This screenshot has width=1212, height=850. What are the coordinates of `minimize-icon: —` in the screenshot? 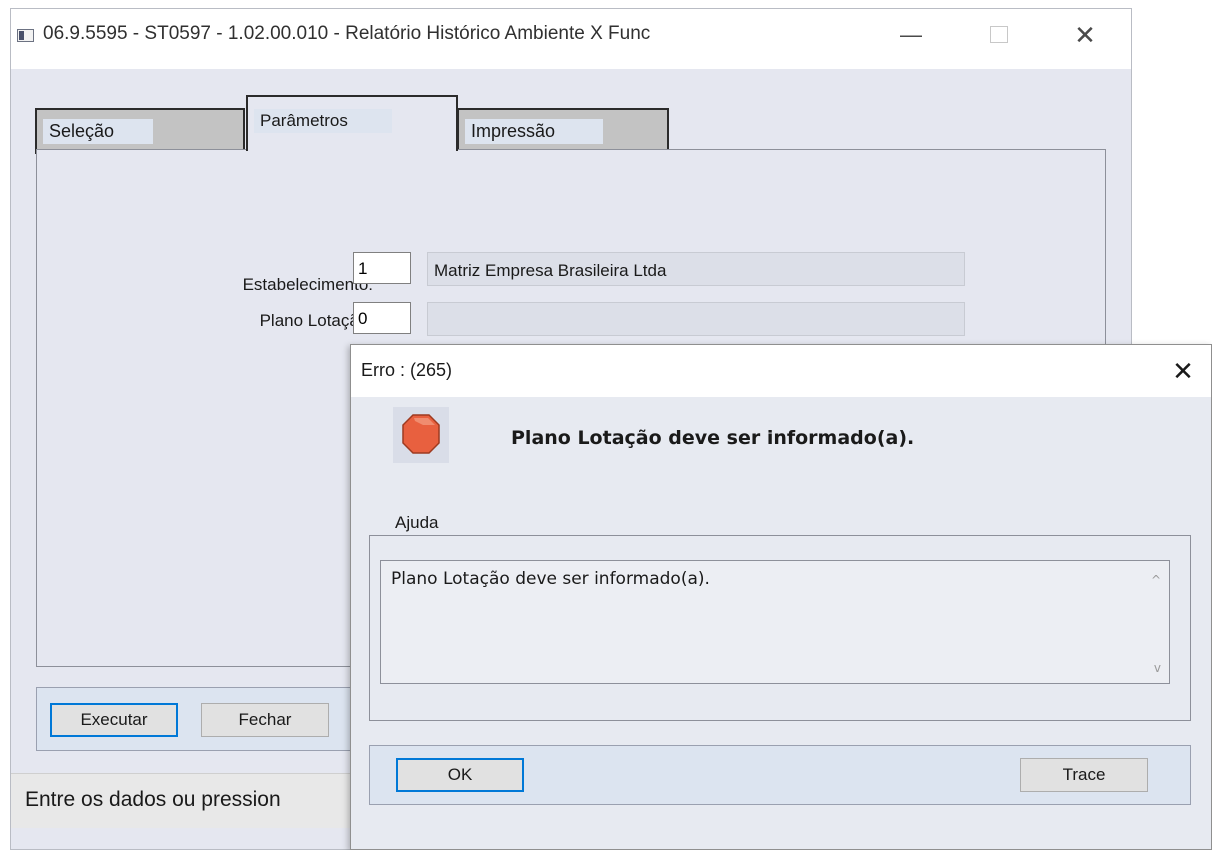 It's located at (911, 34).